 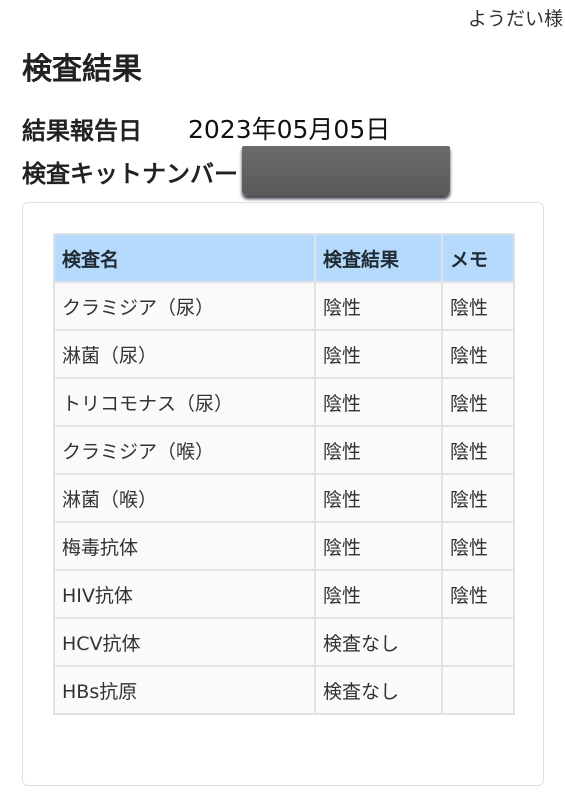 What do you see at coordinates (184, 402) in the screenshot?
I see `test-name-cell: トリコモナス（尿）` at bounding box center [184, 402].